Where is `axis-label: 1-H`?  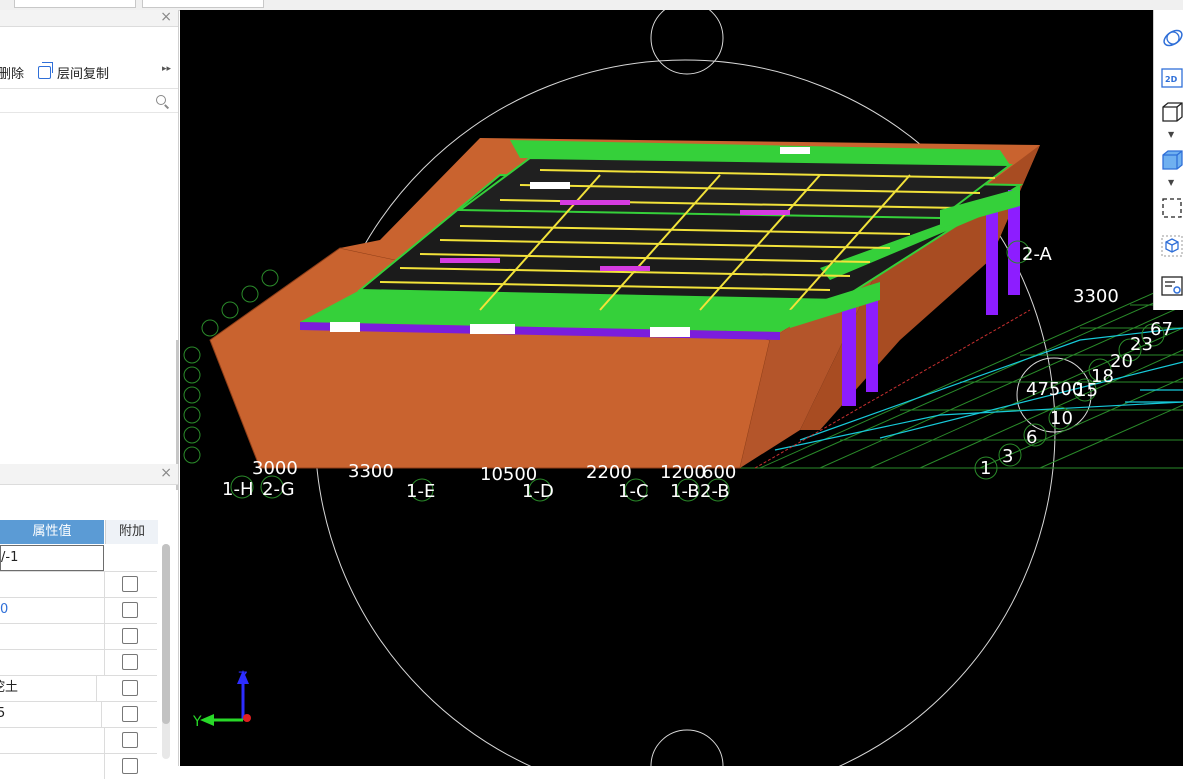
axis-label: 1-H is located at coordinates (237, 489).